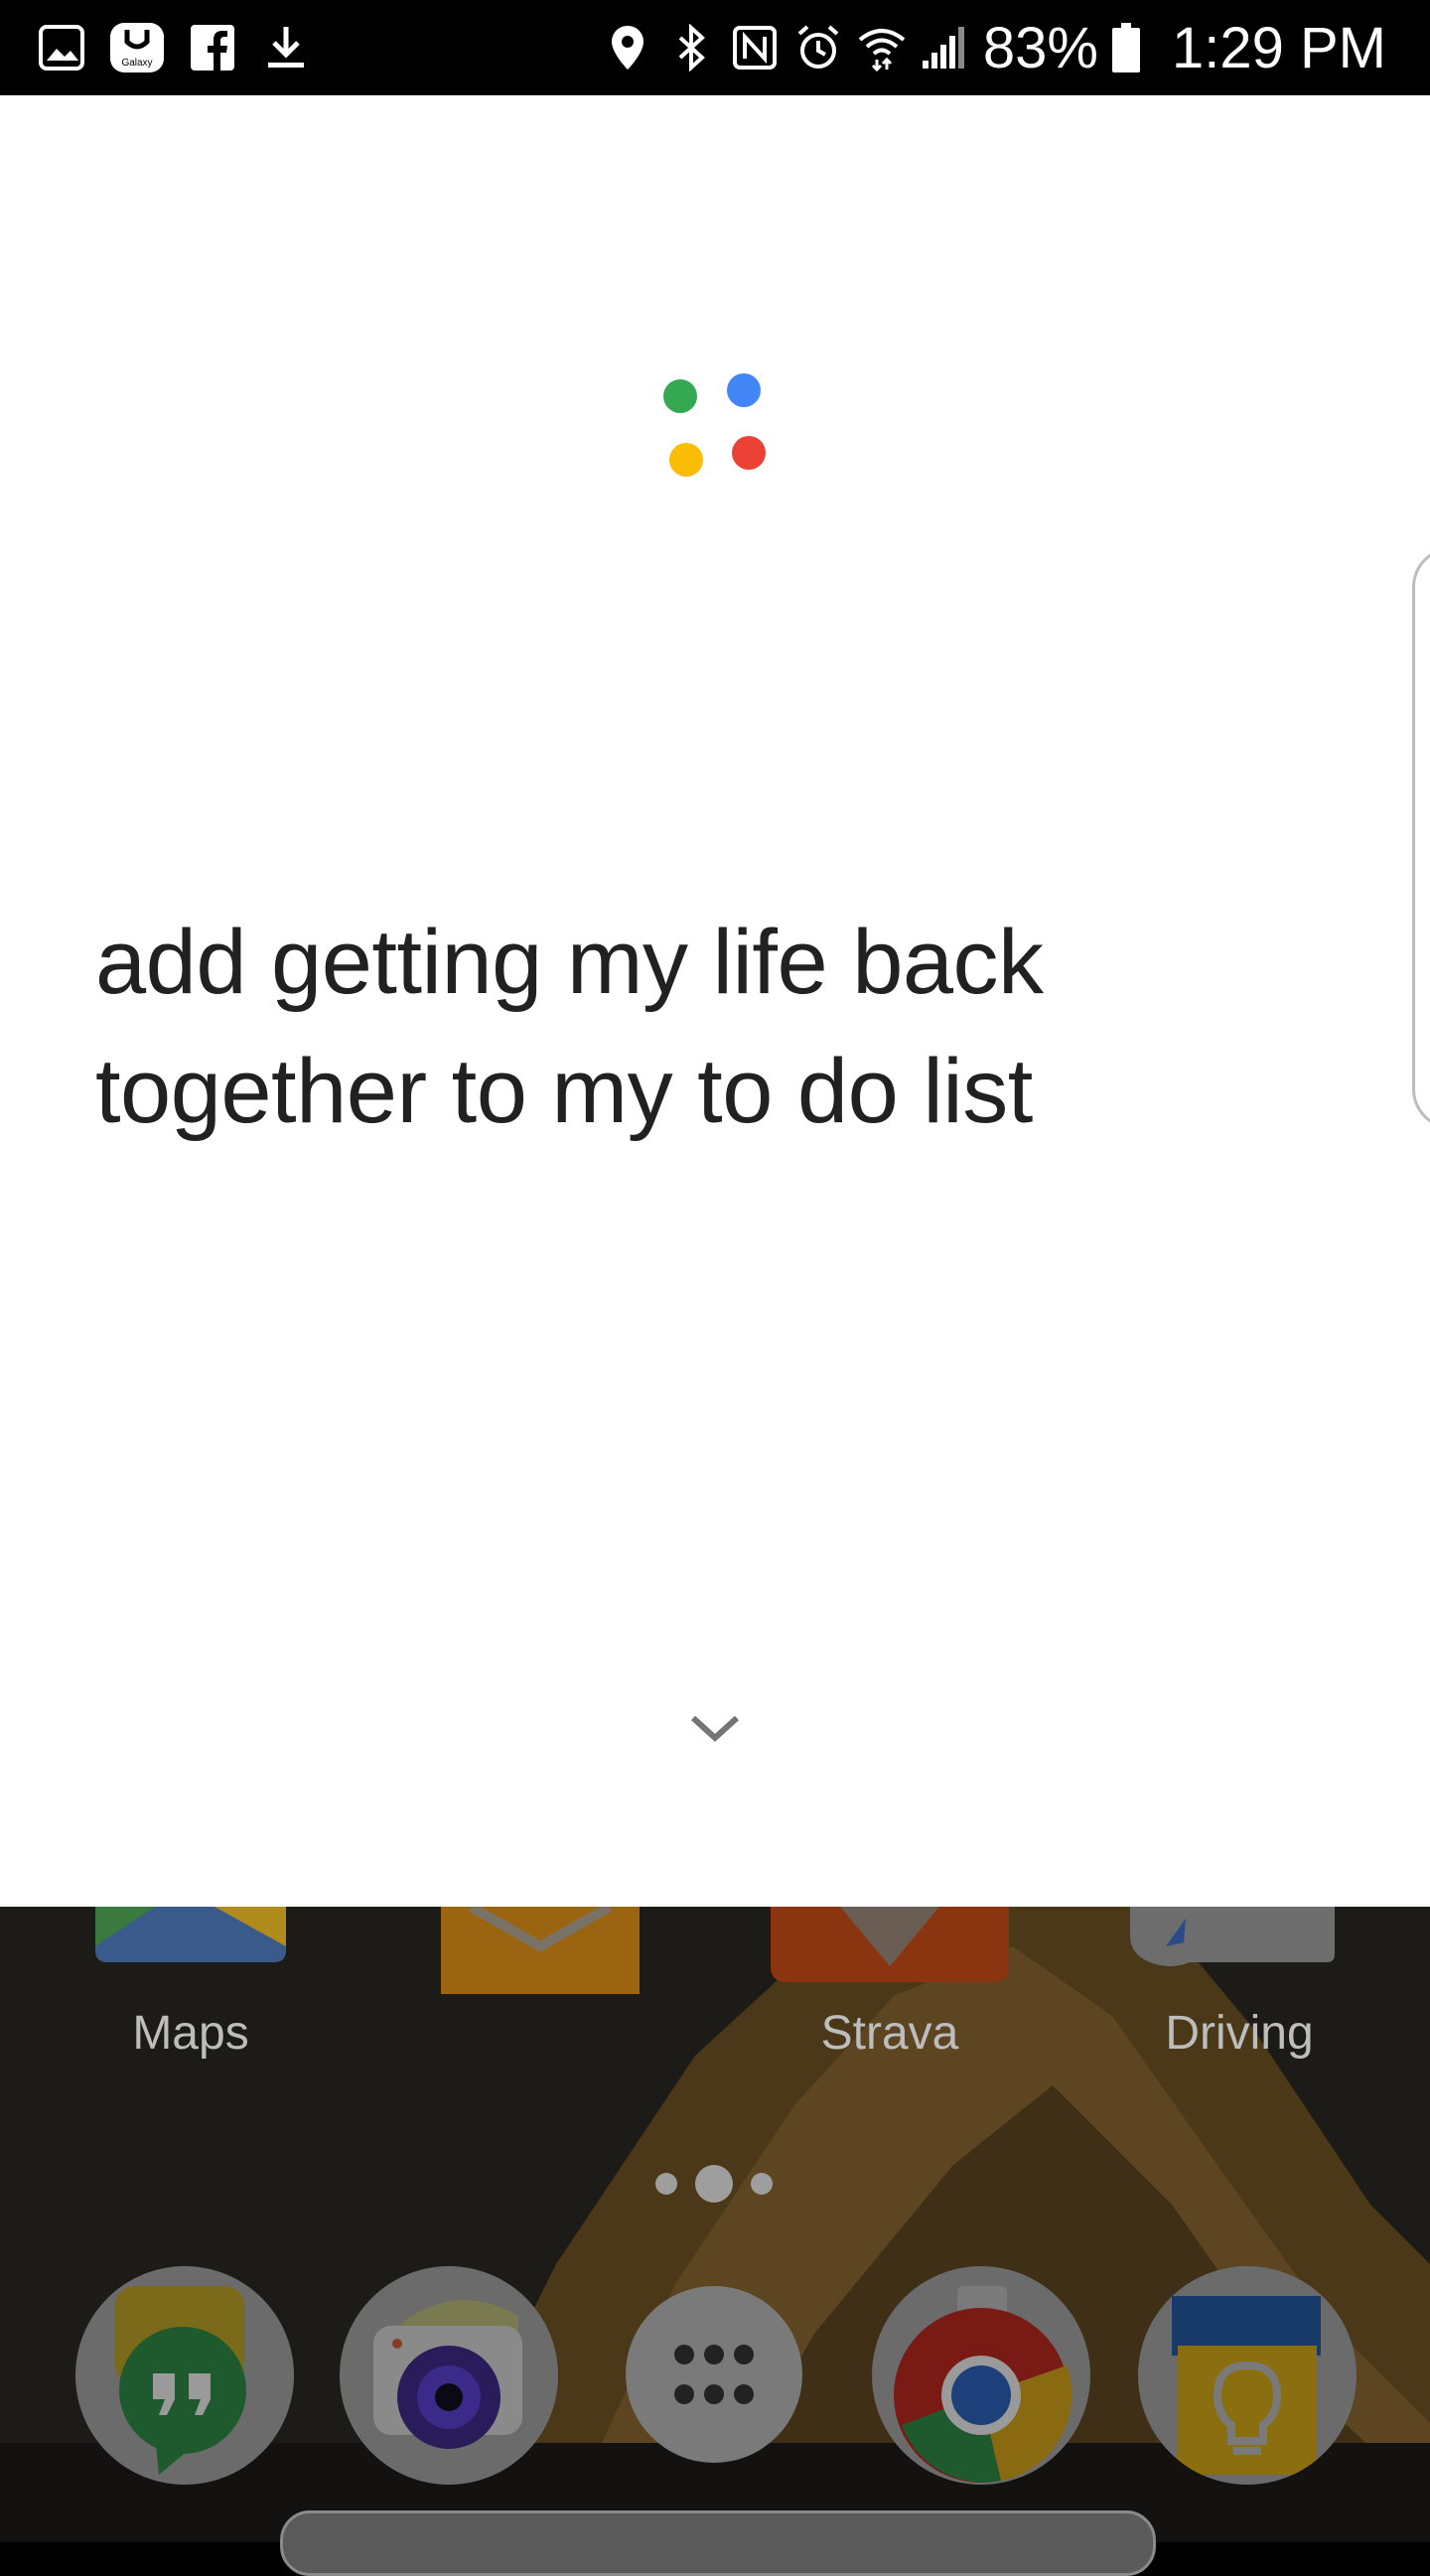  What do you see at coordinates (1279, 48) in the screenshot?
I see `clock: 1:29 PM` at bounding box center [1279, 48].